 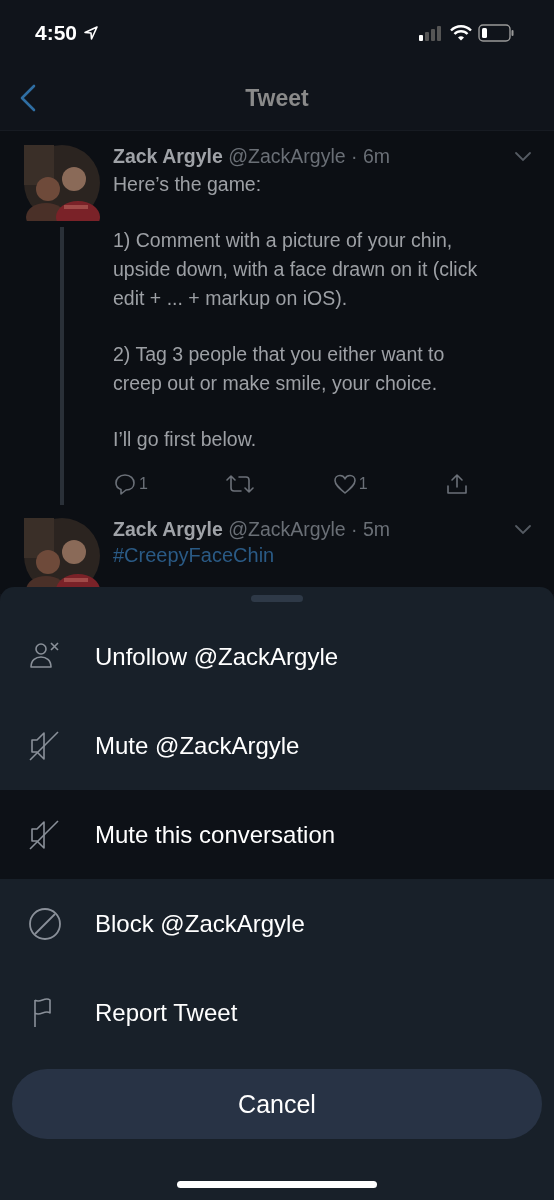 I want to click on retweet-icon, so click(x=240, y=484).